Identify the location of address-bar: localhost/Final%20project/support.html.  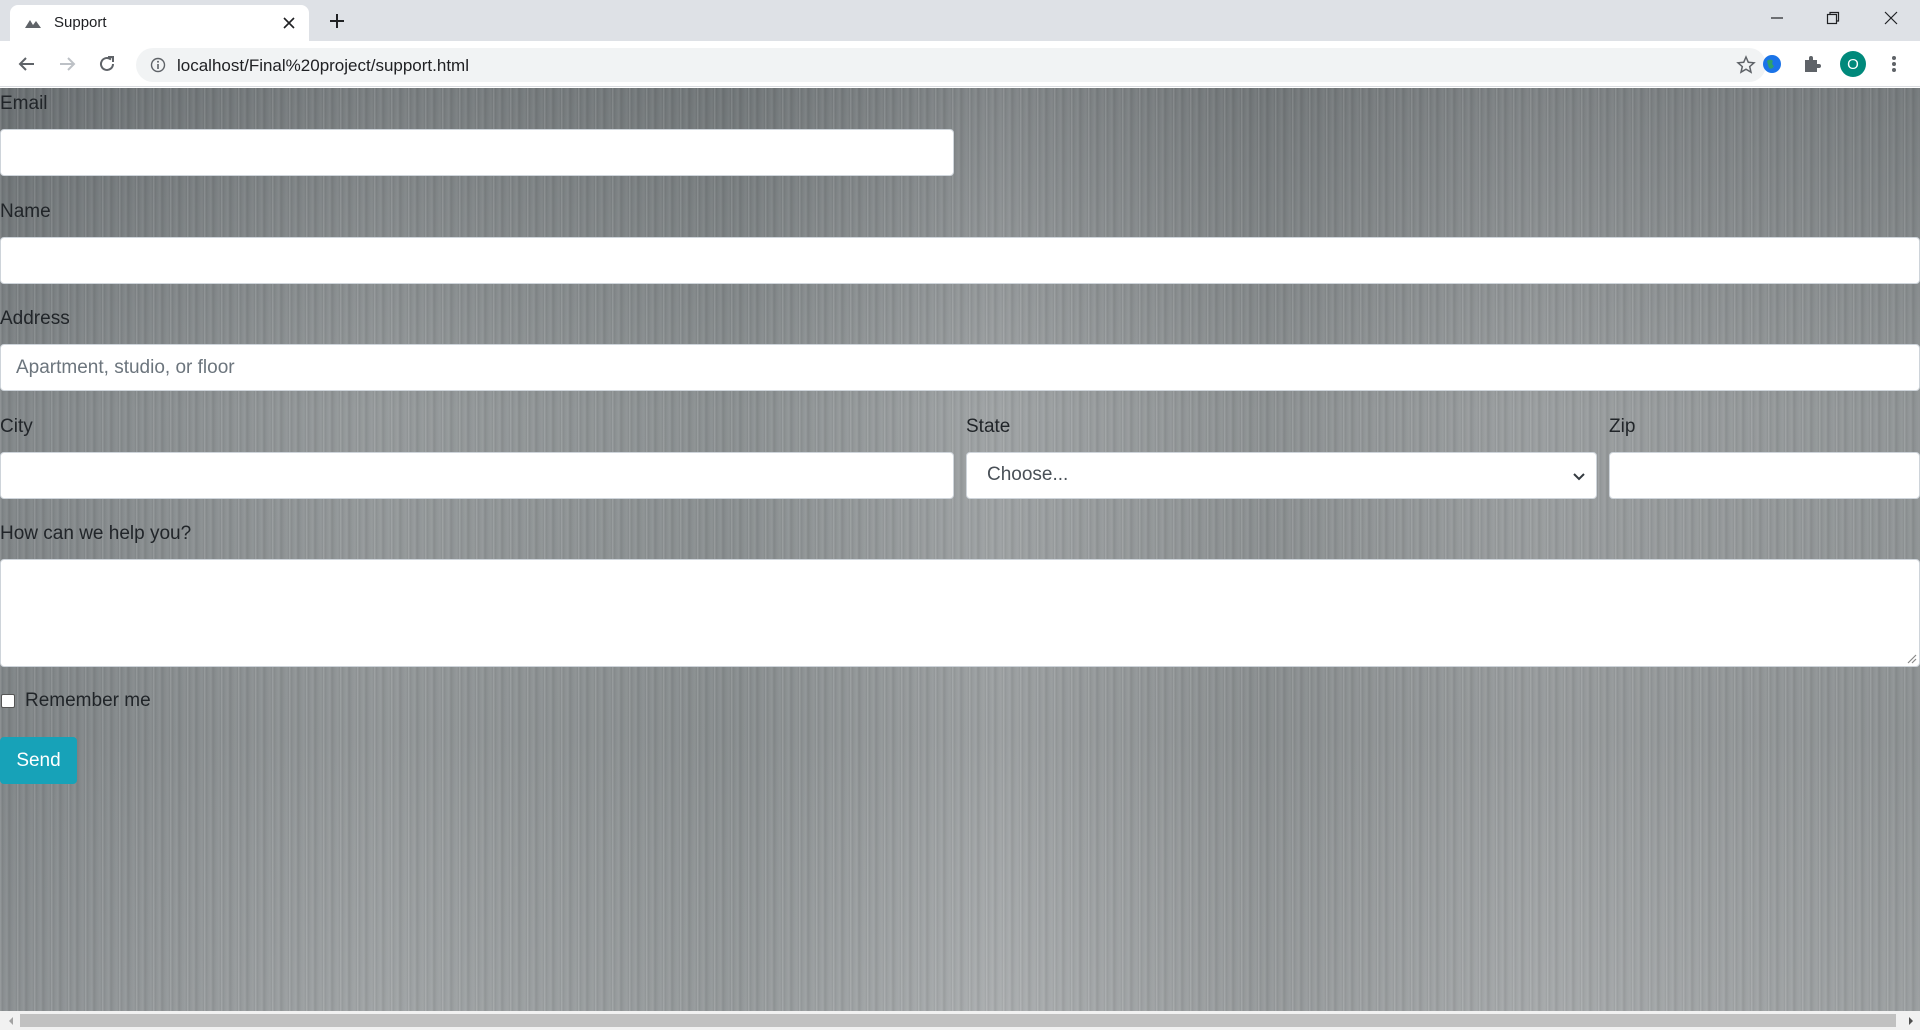
(951, 65).